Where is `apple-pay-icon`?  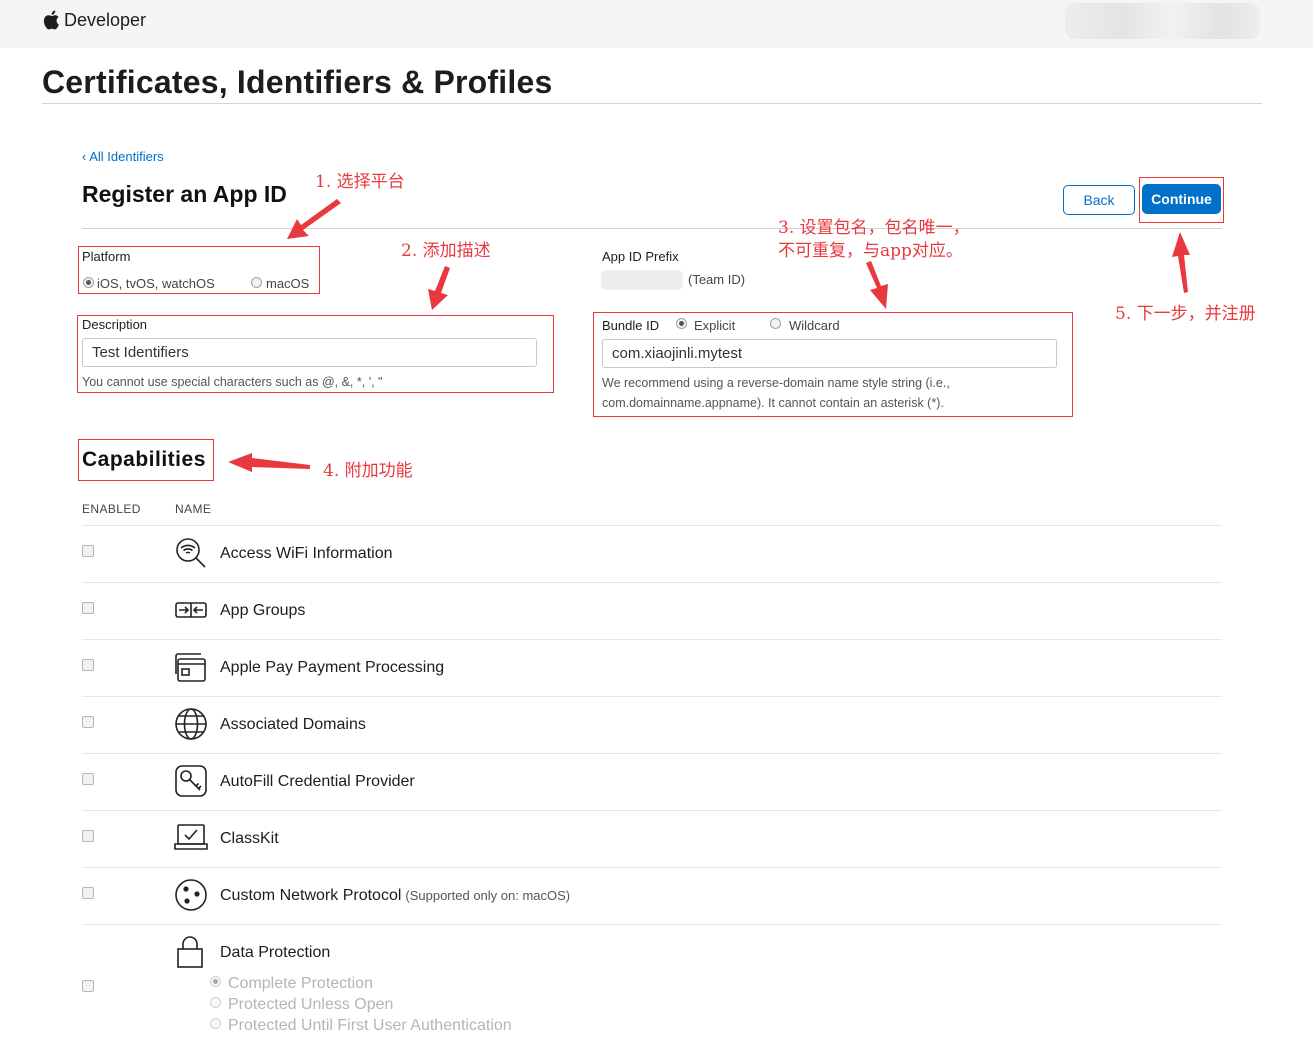
apple-pay-icon is located at coordinates (190, 667).